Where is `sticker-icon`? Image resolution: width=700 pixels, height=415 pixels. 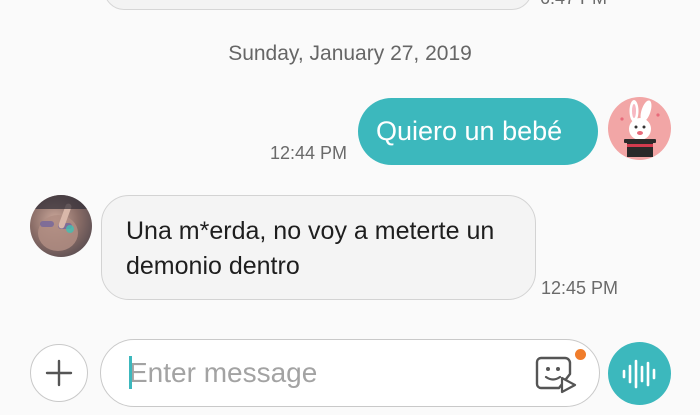
sticker-icon is located at coordinates (556, 375).